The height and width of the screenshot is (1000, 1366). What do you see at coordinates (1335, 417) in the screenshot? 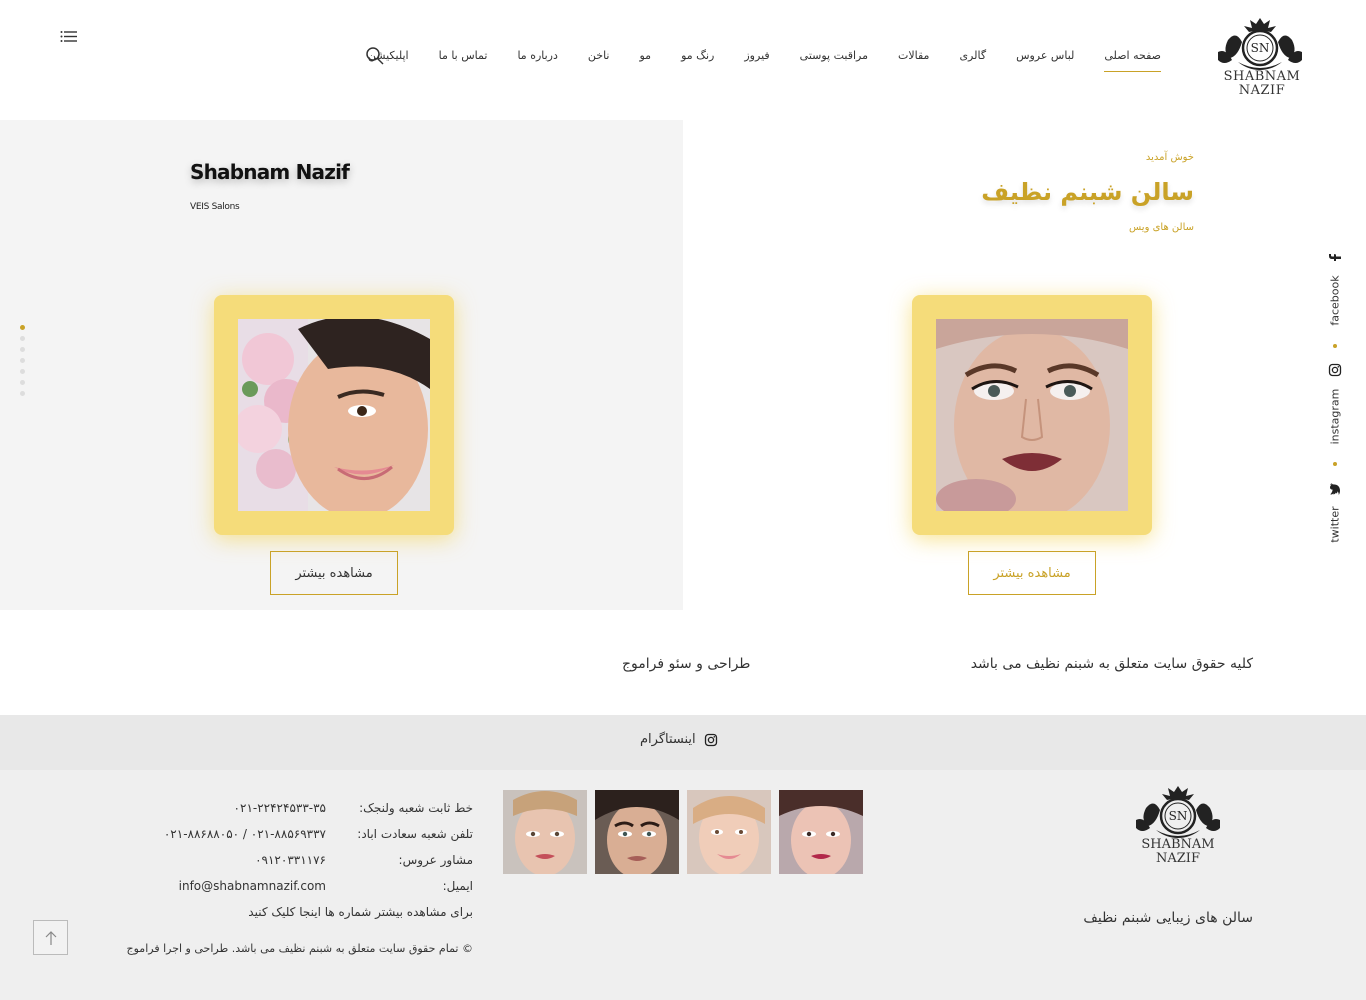
I see `social-label-instagram: instagram` at bounding box center [1335, 417].